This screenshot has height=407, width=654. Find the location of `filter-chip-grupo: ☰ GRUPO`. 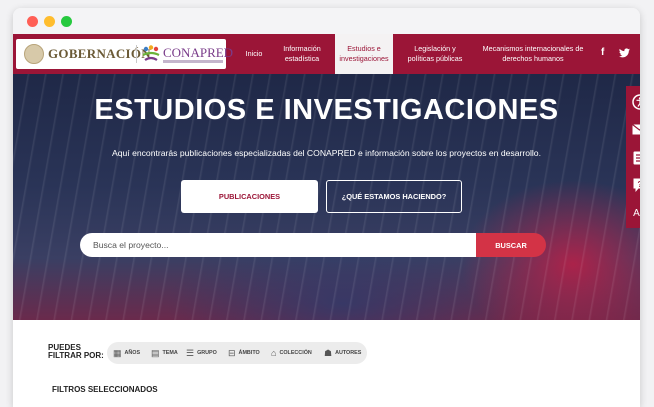

filter-chip-grupo: ☰ GRUPO is located at coordinates (201, 353).